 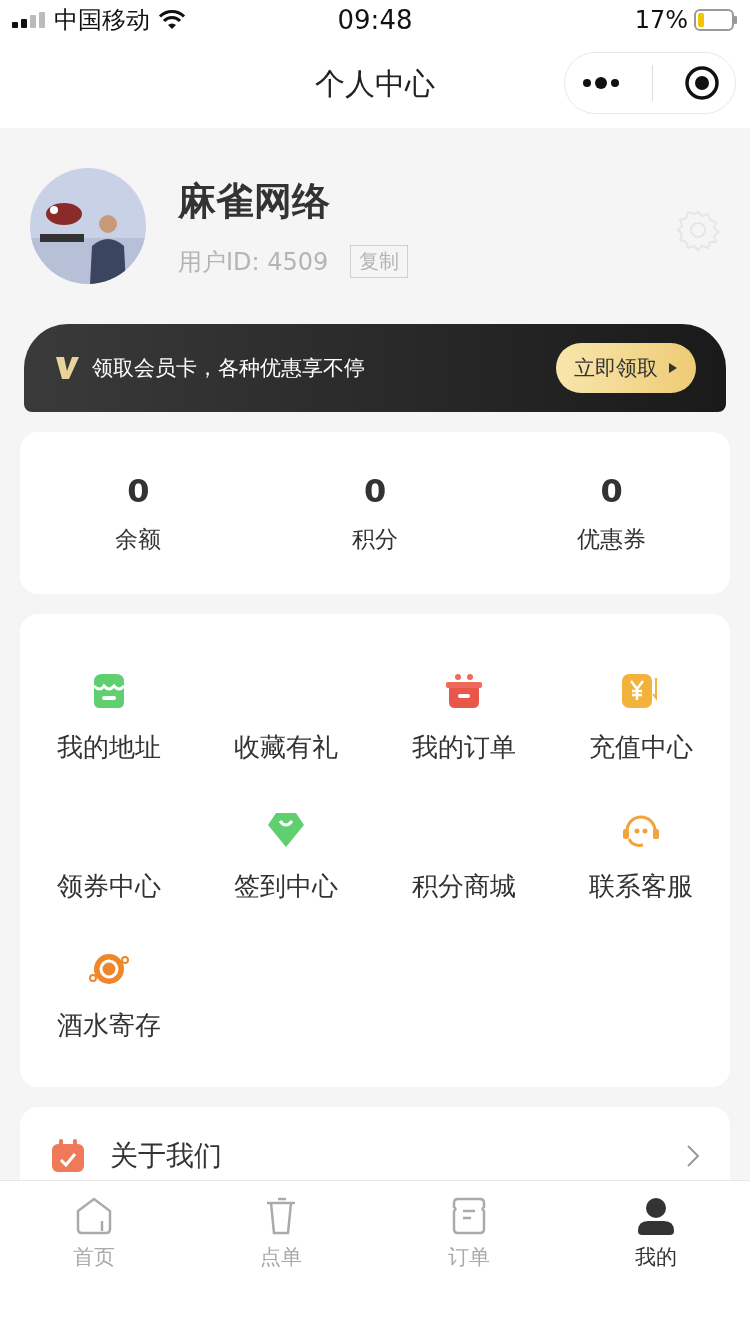 I want to click on stat-label: 积分, so click(x=375, y=539).